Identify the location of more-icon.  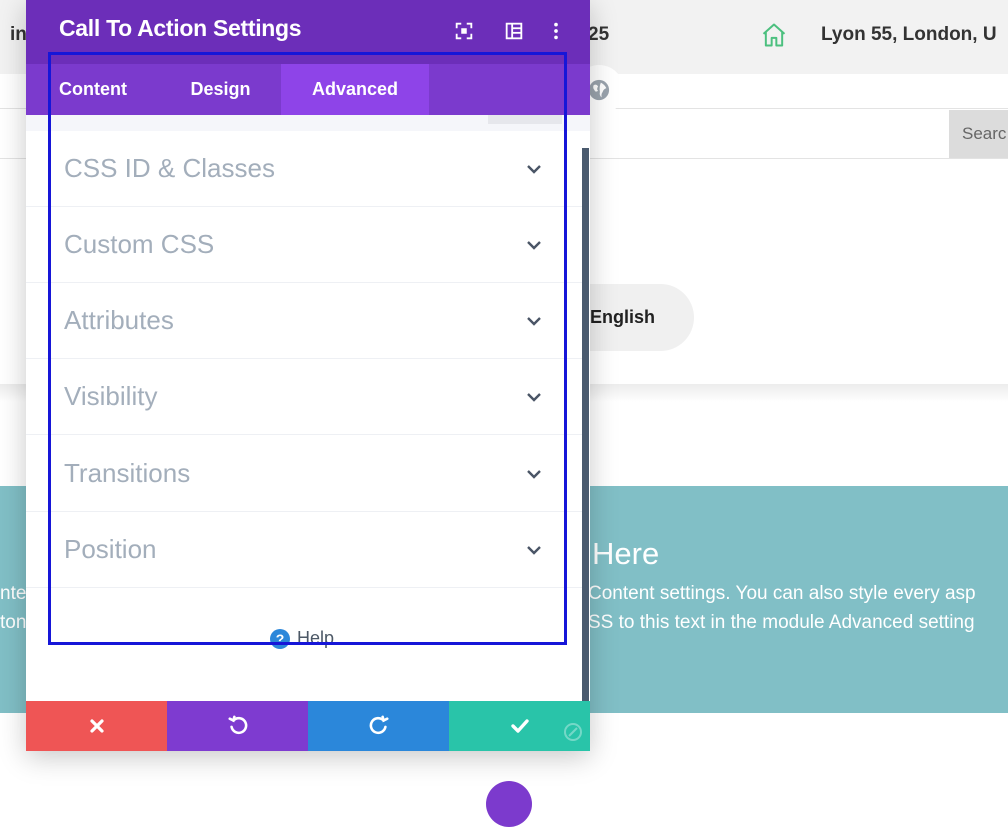
(556, 31).